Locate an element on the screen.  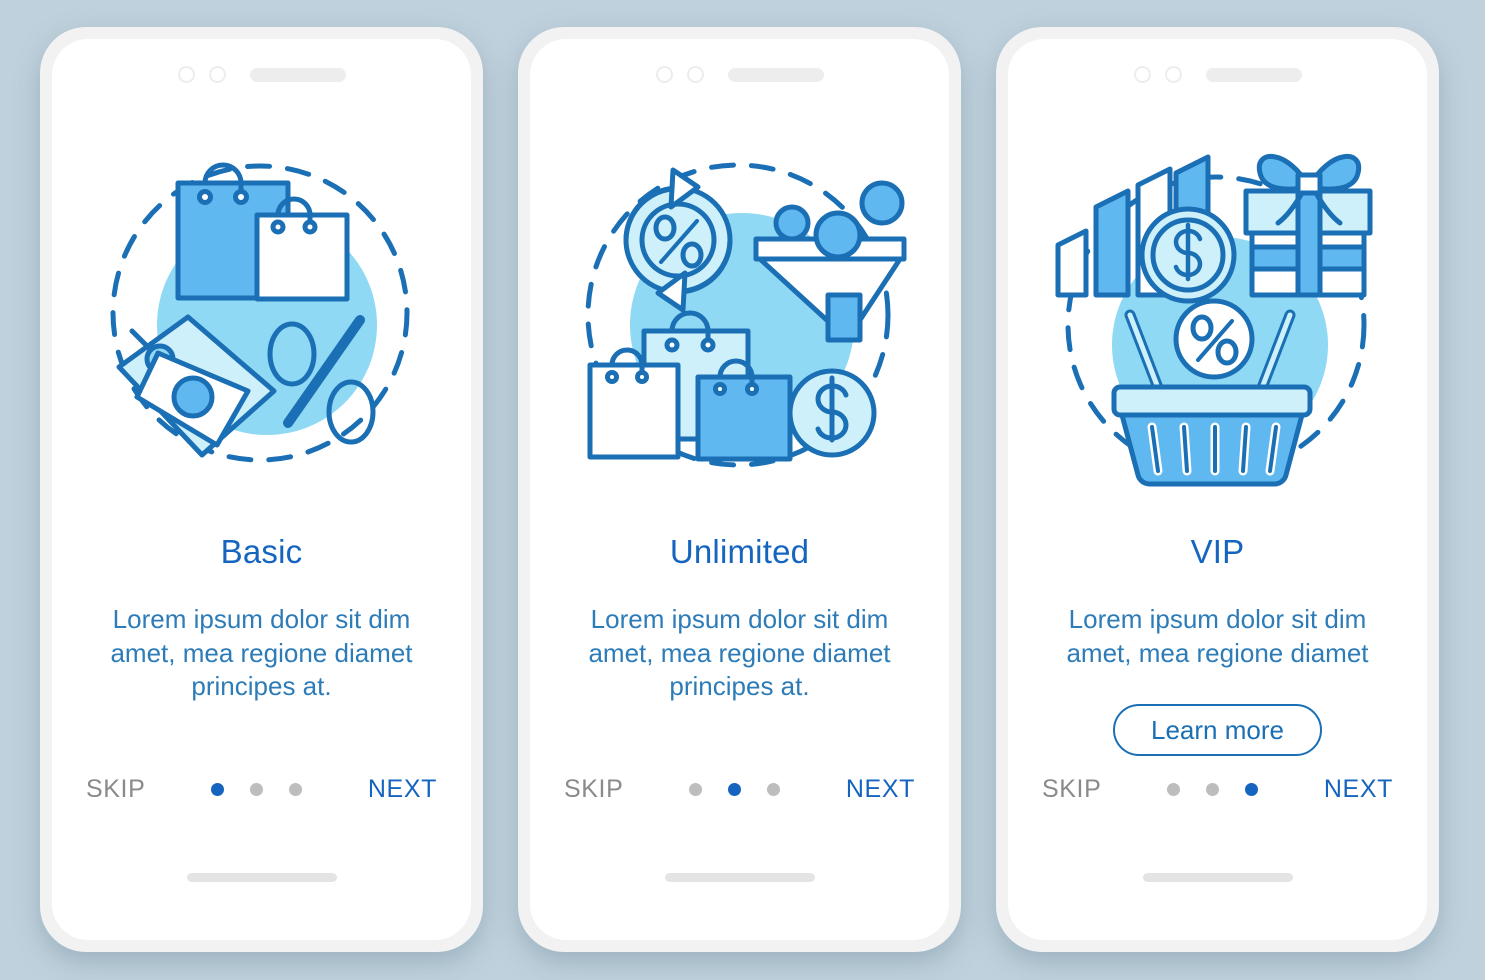
illustration-basic is located at coordinates (262, 315).